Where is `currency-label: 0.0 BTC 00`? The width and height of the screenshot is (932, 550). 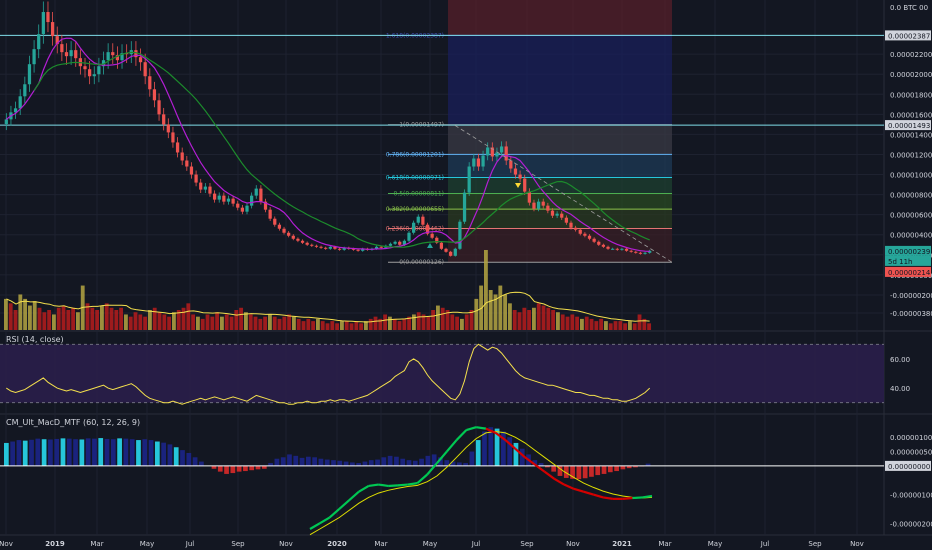
currency-label: 0.0 BTC 00 is located at coordinates (909, 8).